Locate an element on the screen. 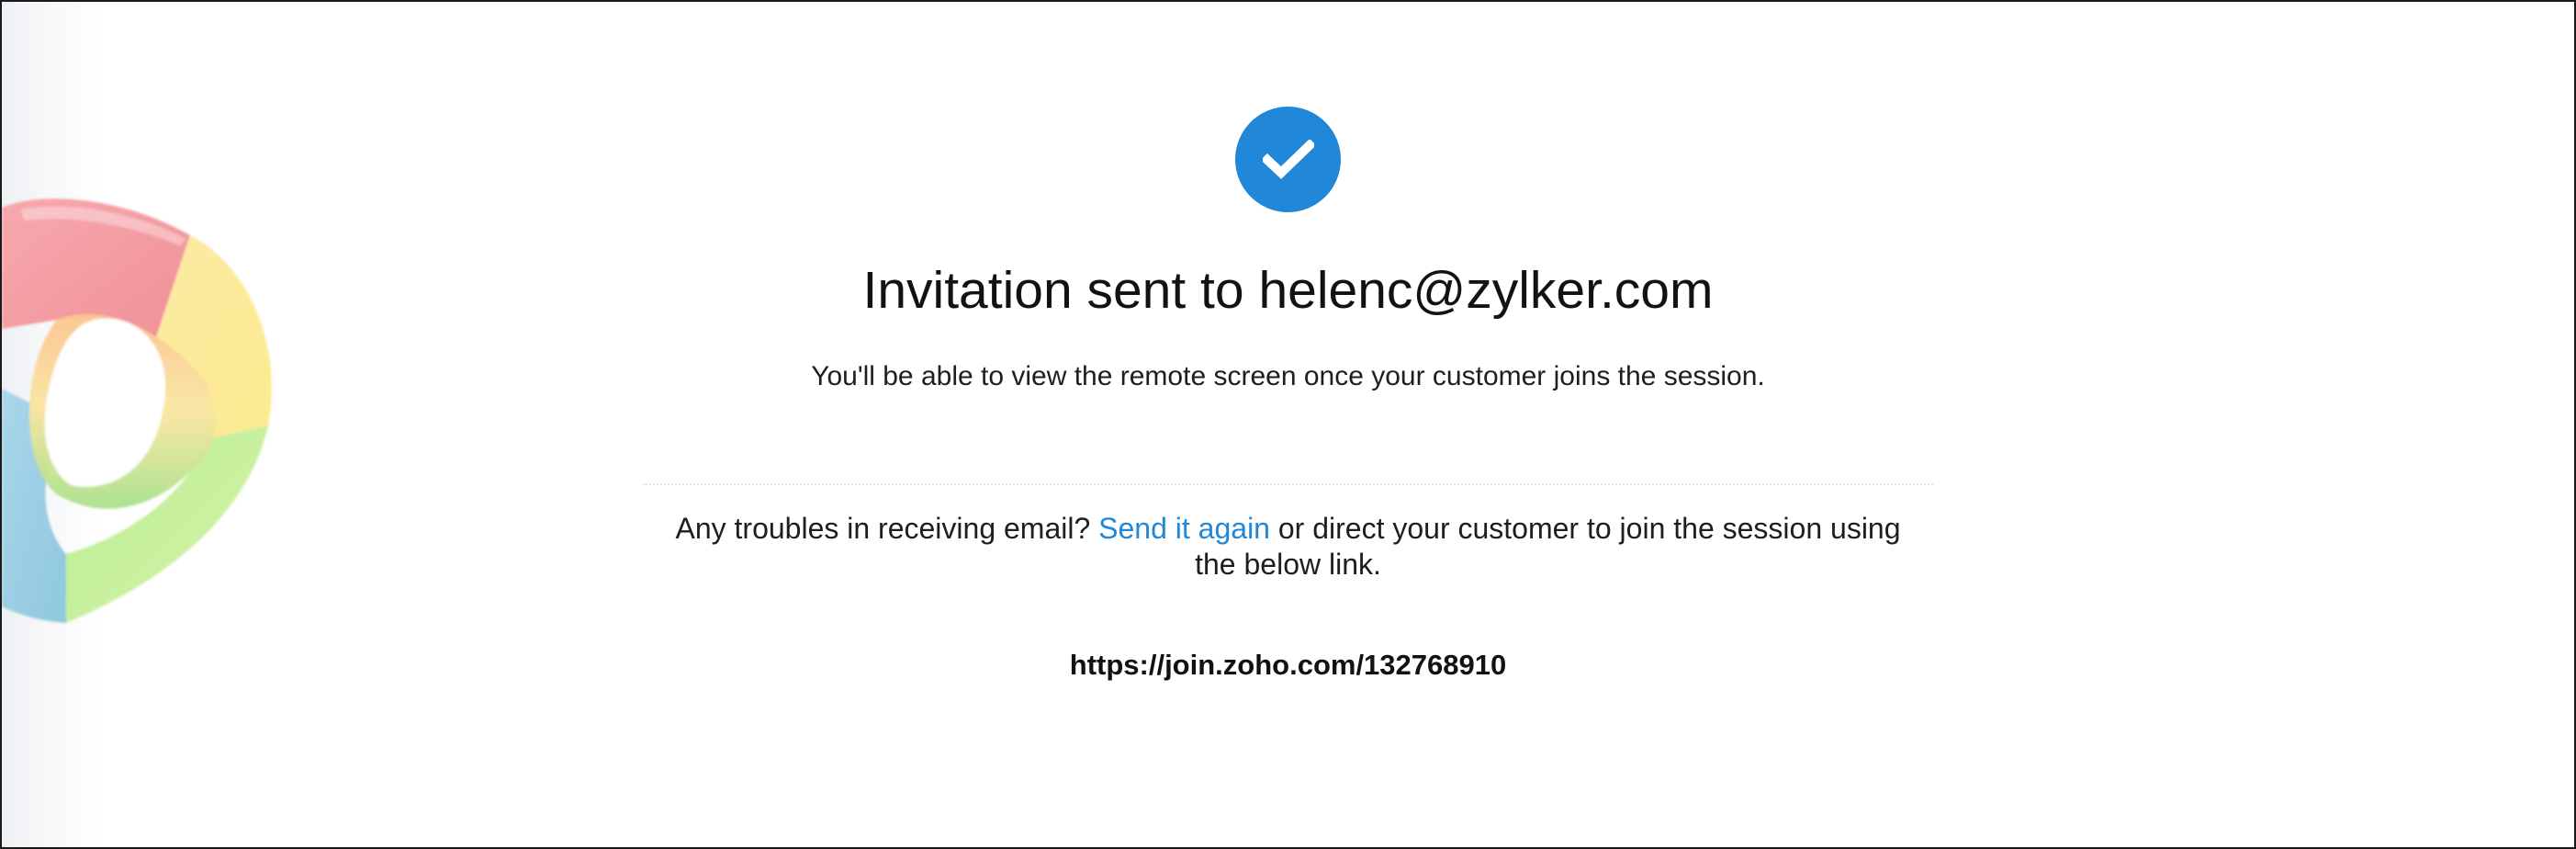 The height and width of the screenshot is (849, 2576). success-check-badge is located at coordinates (1288, 159).